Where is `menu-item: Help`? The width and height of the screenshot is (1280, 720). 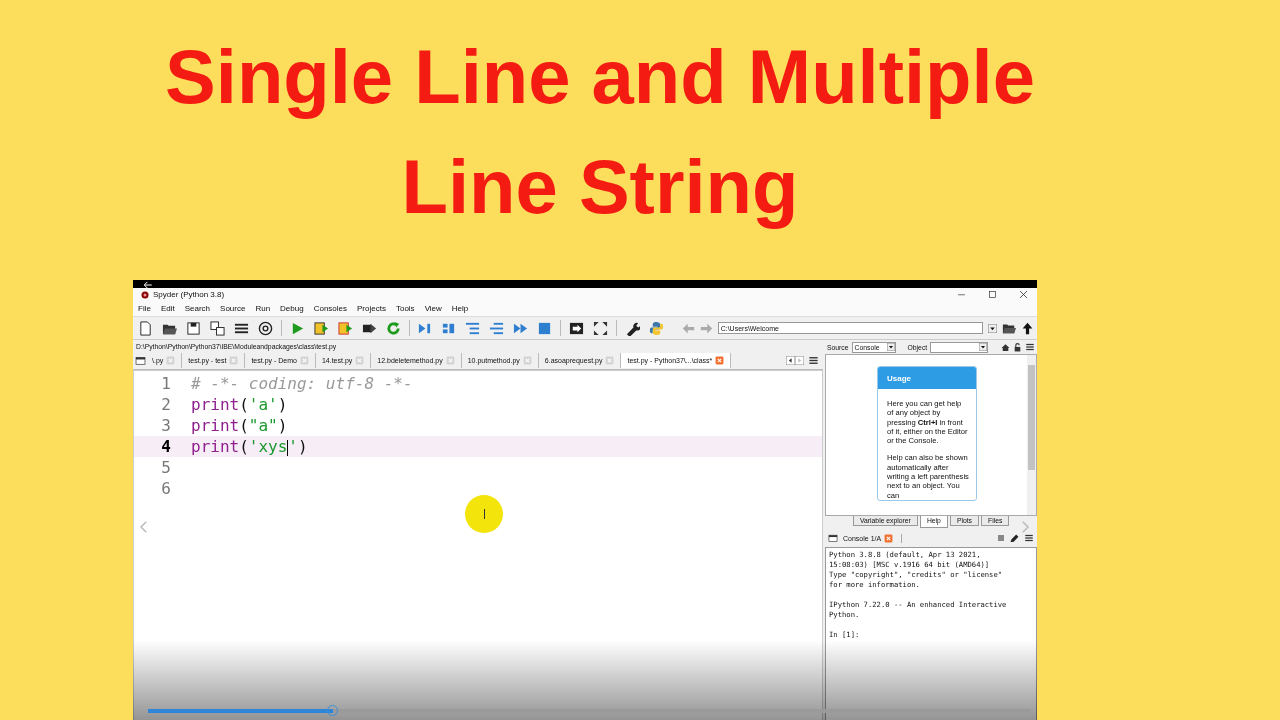 menu-item: Help is located at coordinates (460, 308).